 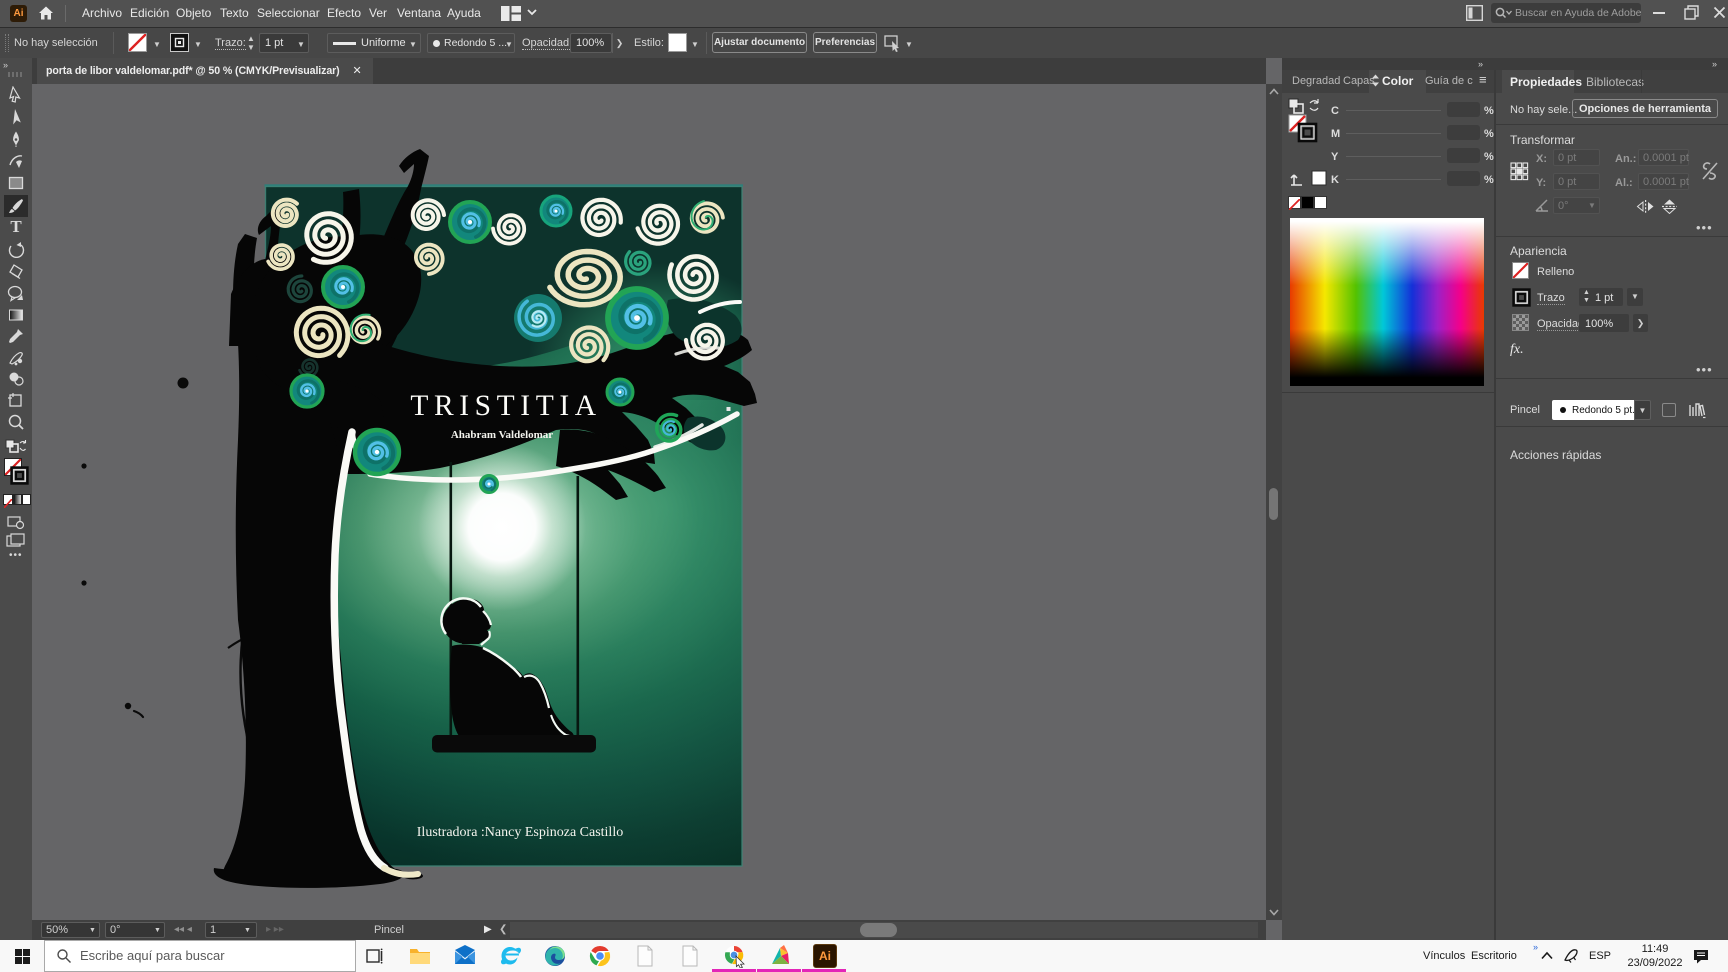 What do you see at coordinates (520, 832) in the screenshot?
I see `svg-text:Ilustradora :Nancy Espinoza Ca: Ilustradora :Nancy Espinoza Castillo` at bounding box center [520, 832].